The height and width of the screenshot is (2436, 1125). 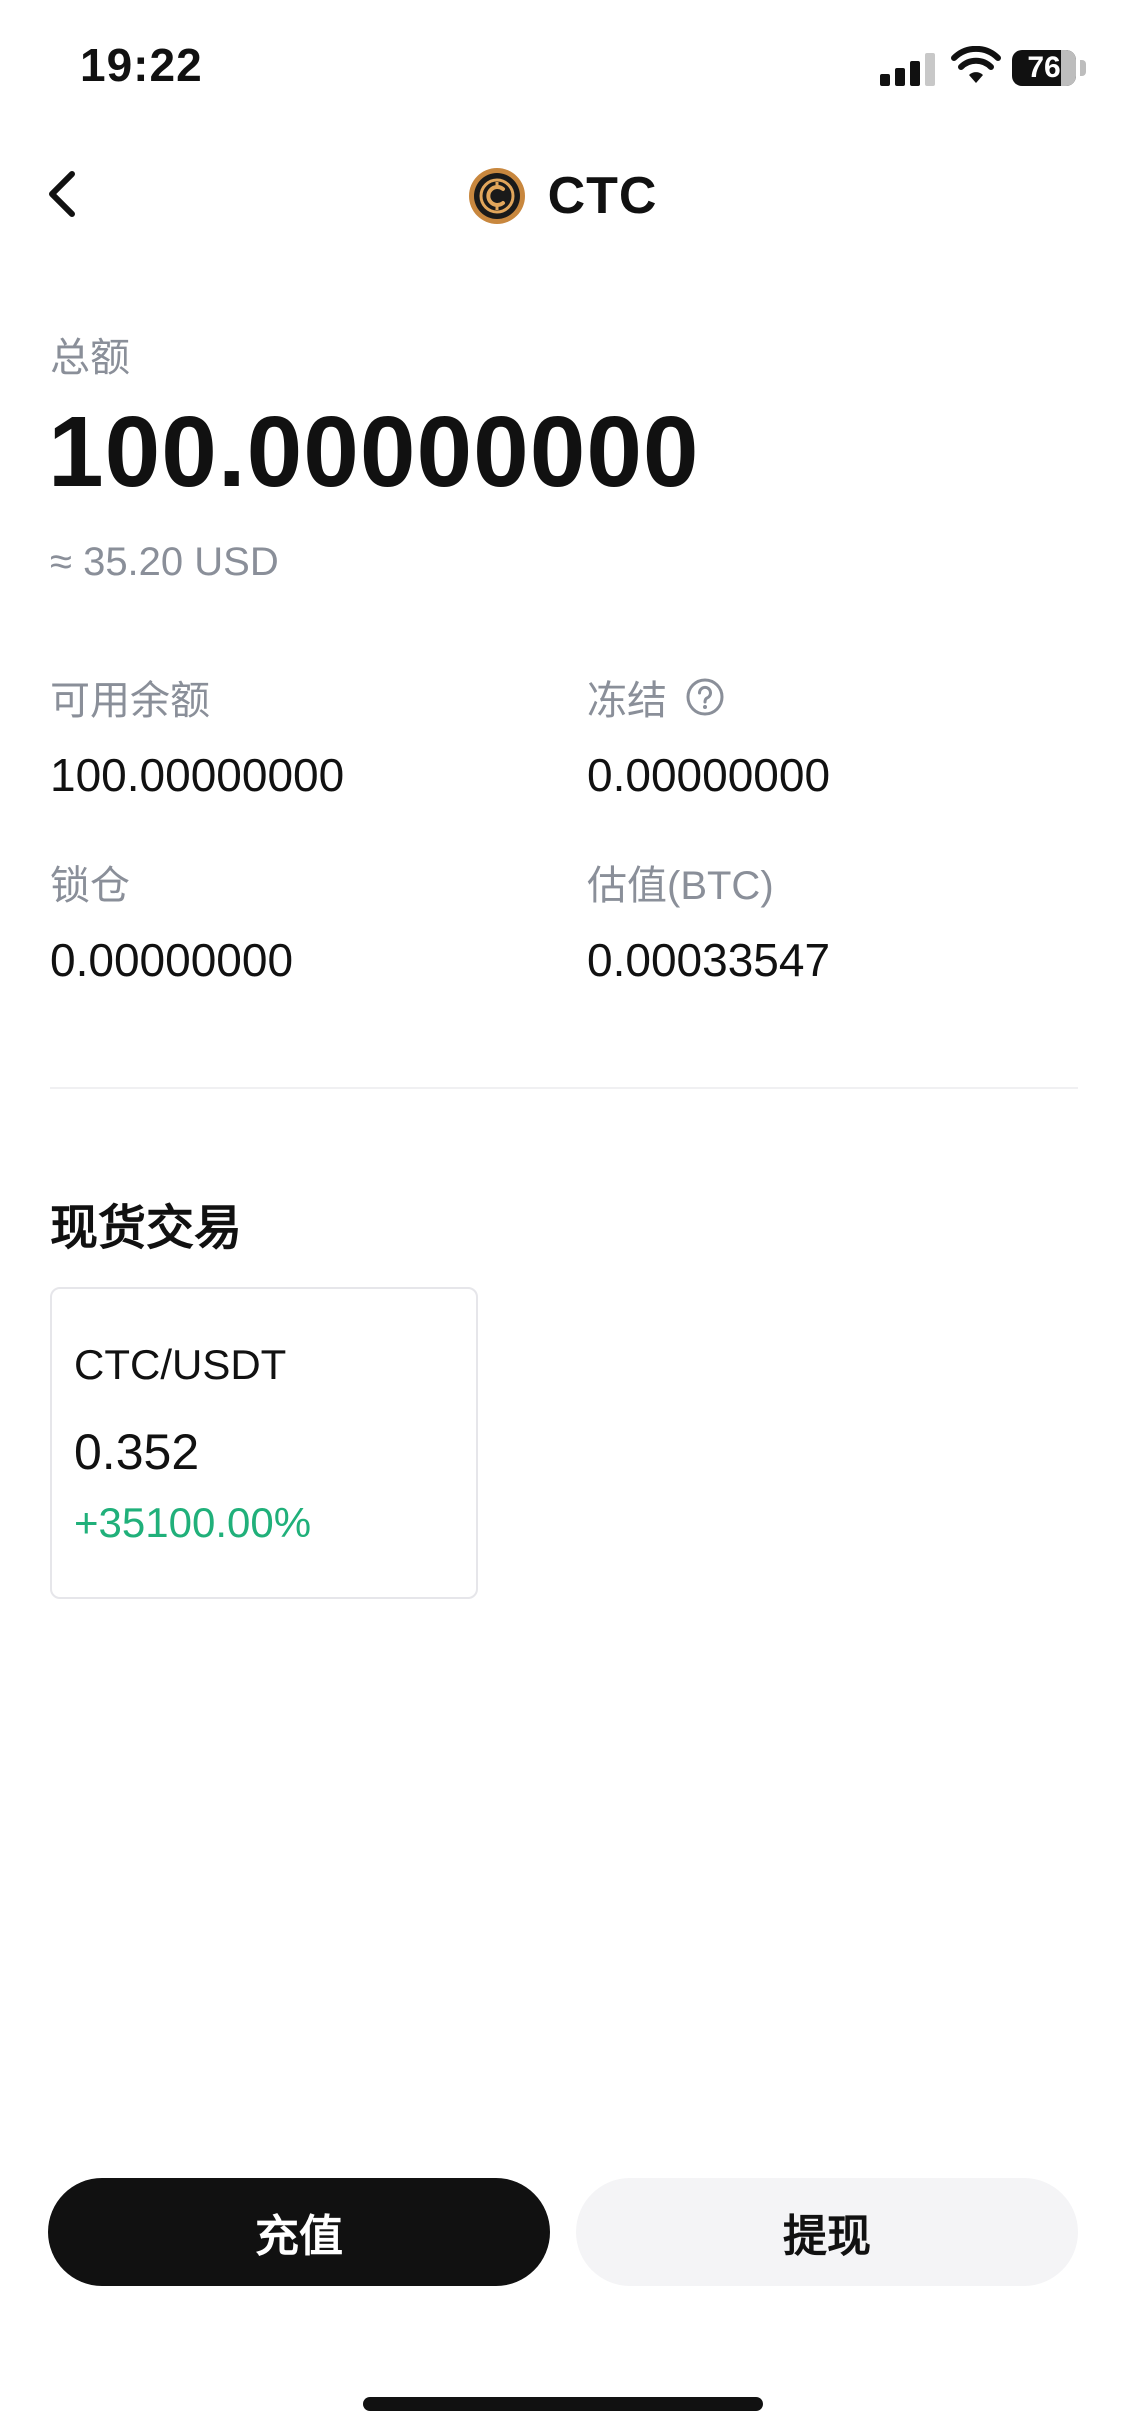 I want to click on nav-title-group: CTC, so click(x=562, y=196).